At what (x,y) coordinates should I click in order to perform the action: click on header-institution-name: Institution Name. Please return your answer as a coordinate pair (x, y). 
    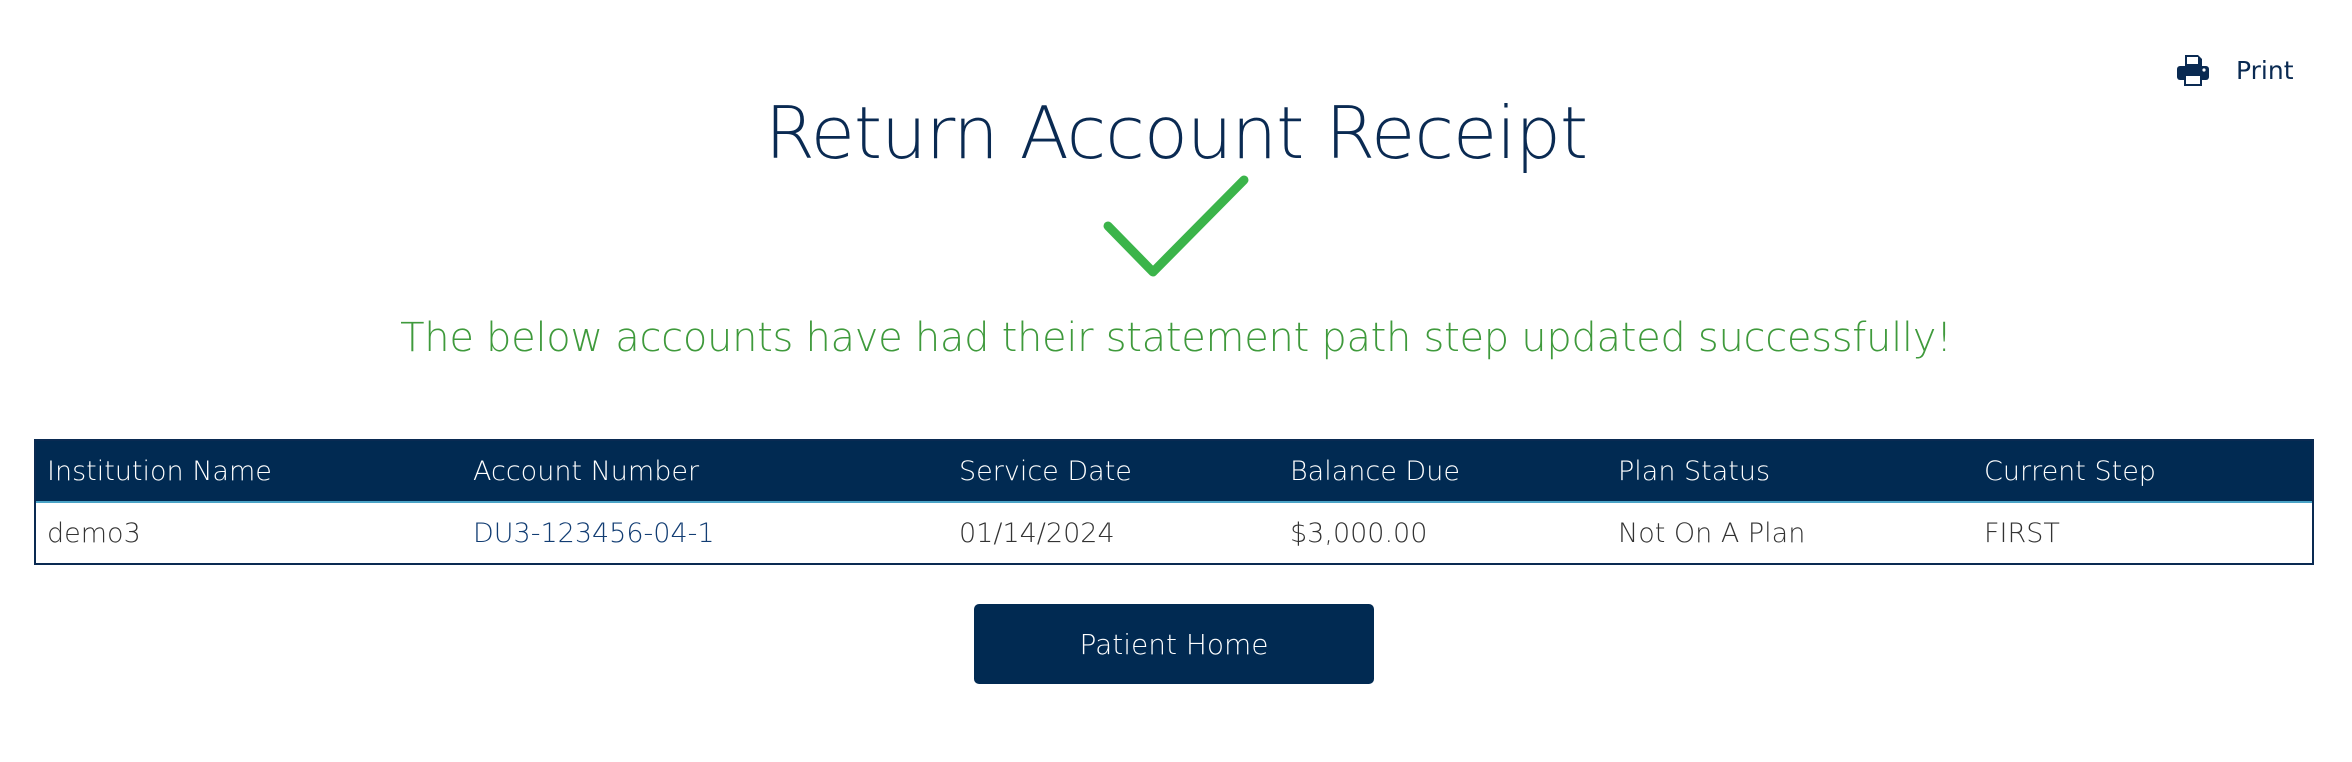
    Looking at the image, I should click on (249, 472).